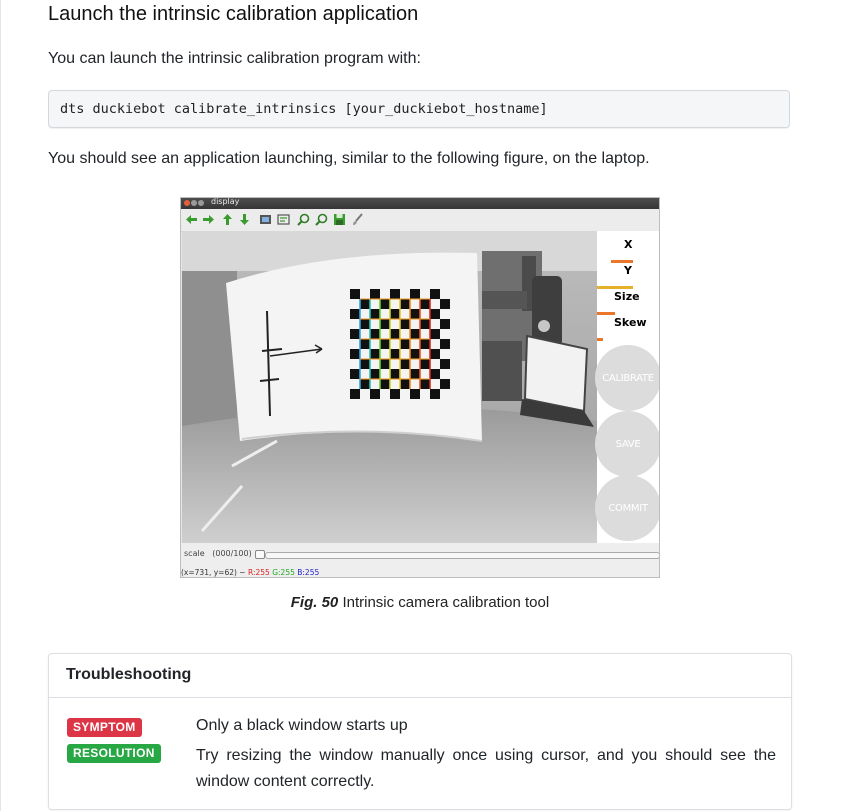  Describe the element at coordinates (214, 572) in the screenshot. I see `pixel-coords: (x=731, y=62) ~` at that location.